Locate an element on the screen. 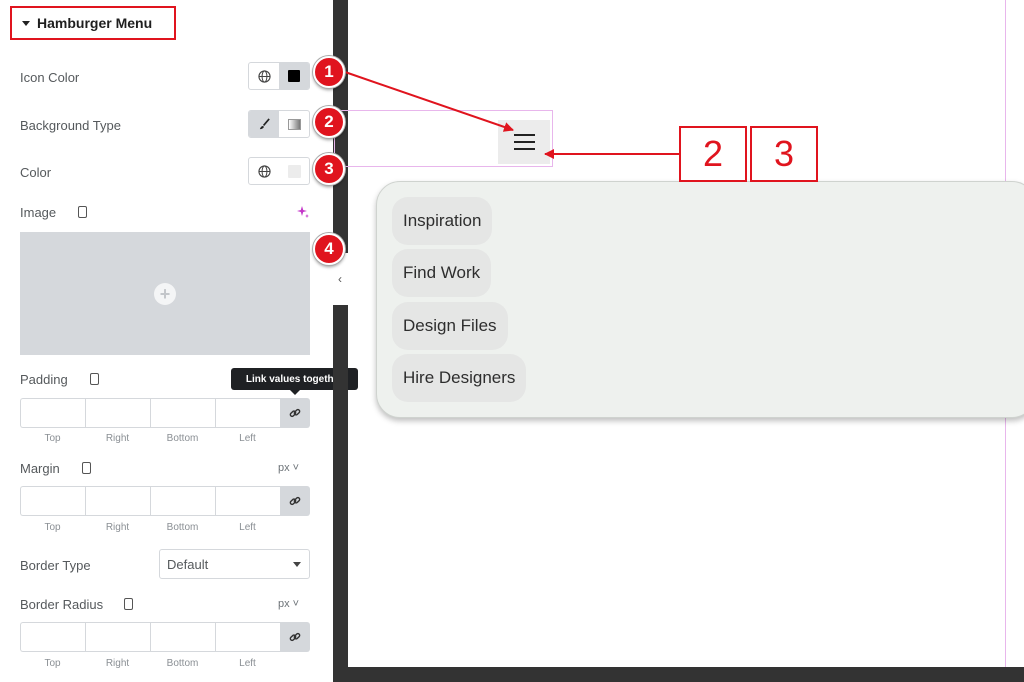  margin-right-input is located at coordinates (117, 501).